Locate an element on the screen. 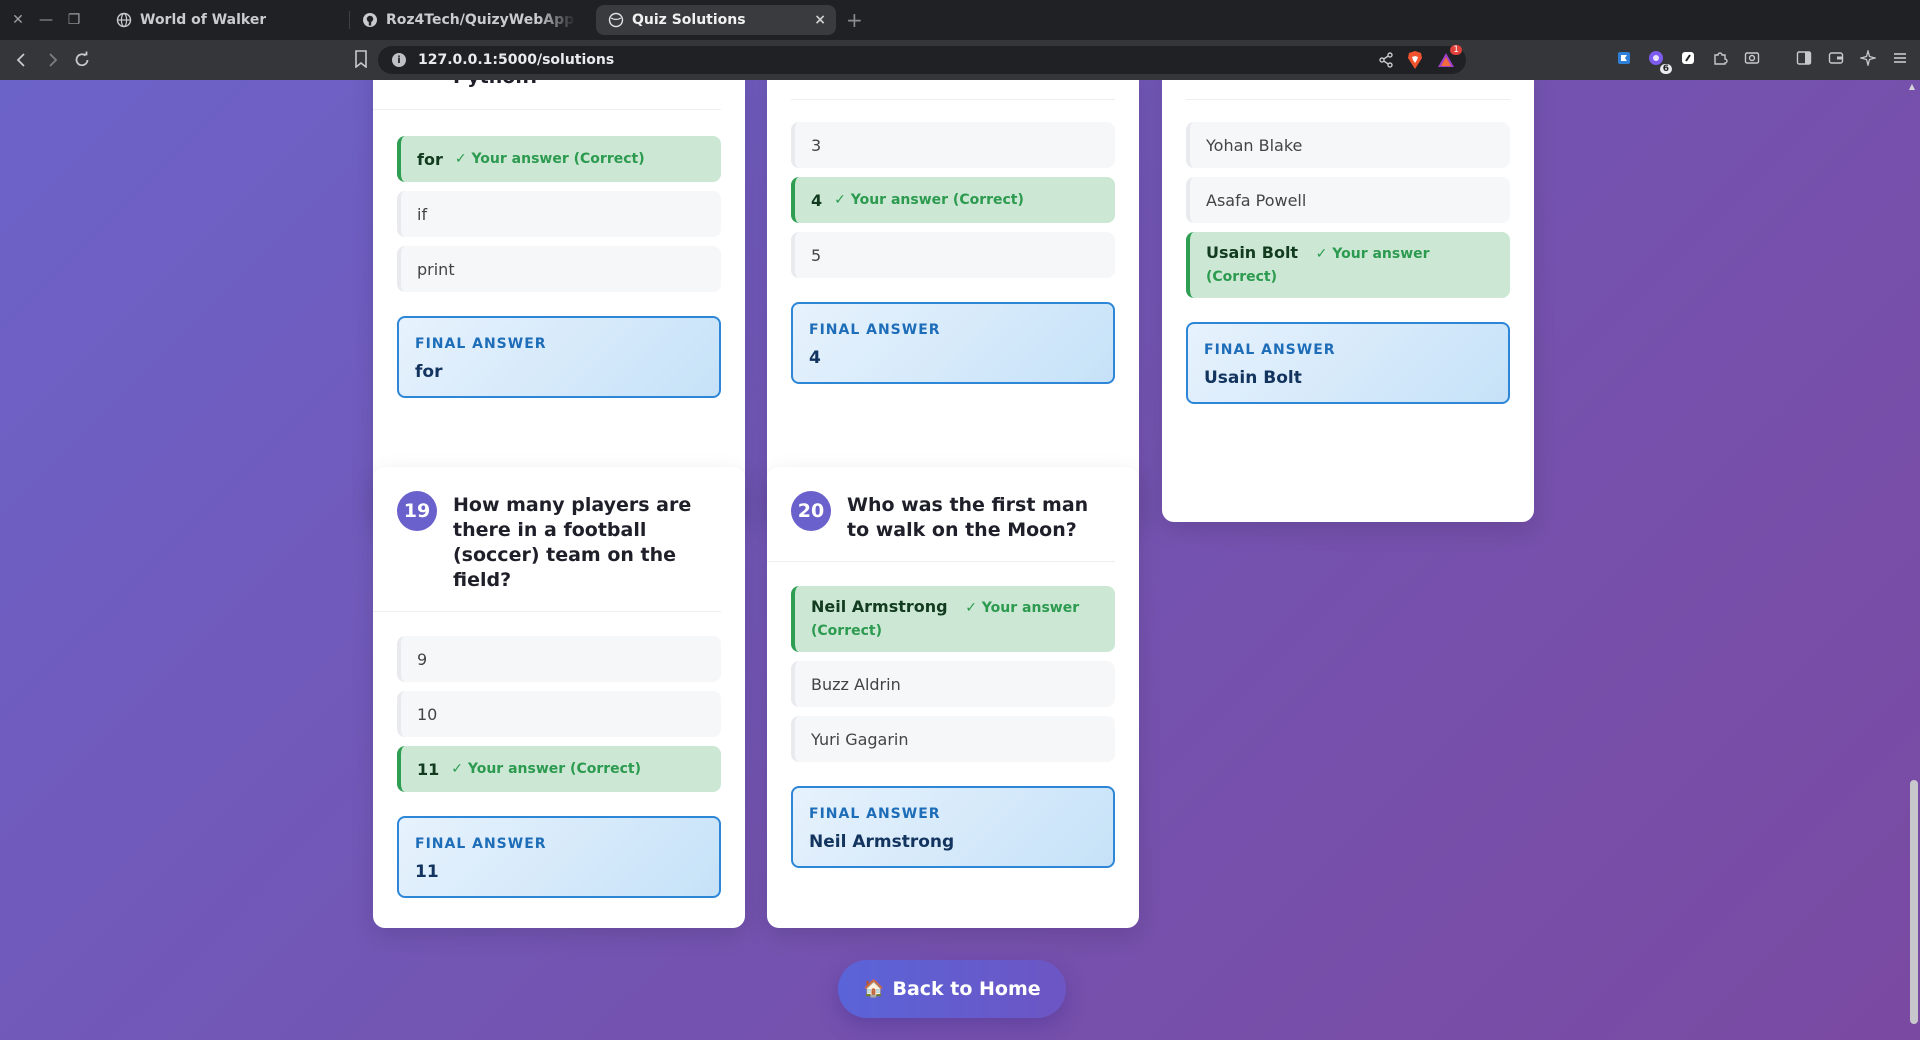  back-arrow-icon is located at coordinates (22, 60).